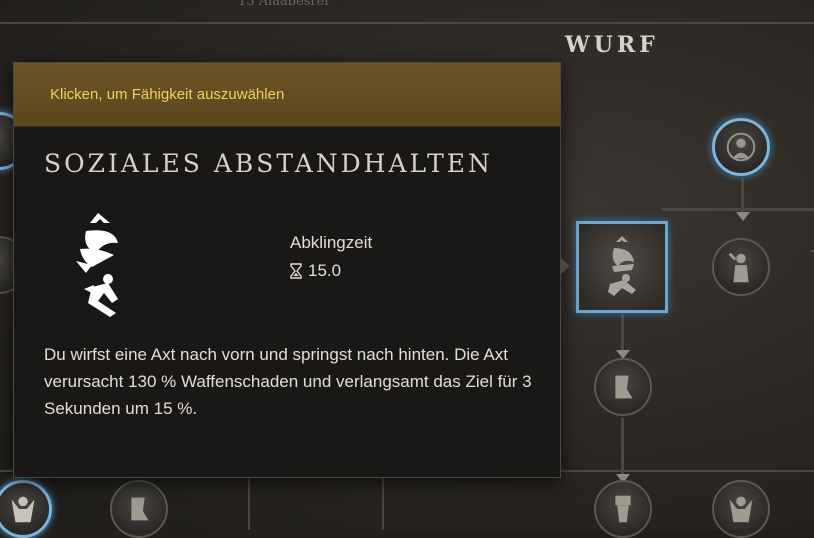 The width and height of the screenshot is (814, 538). Describe the element at coordinates (296, 271) in the screenshot. I see `hourglass-icon` at that location.